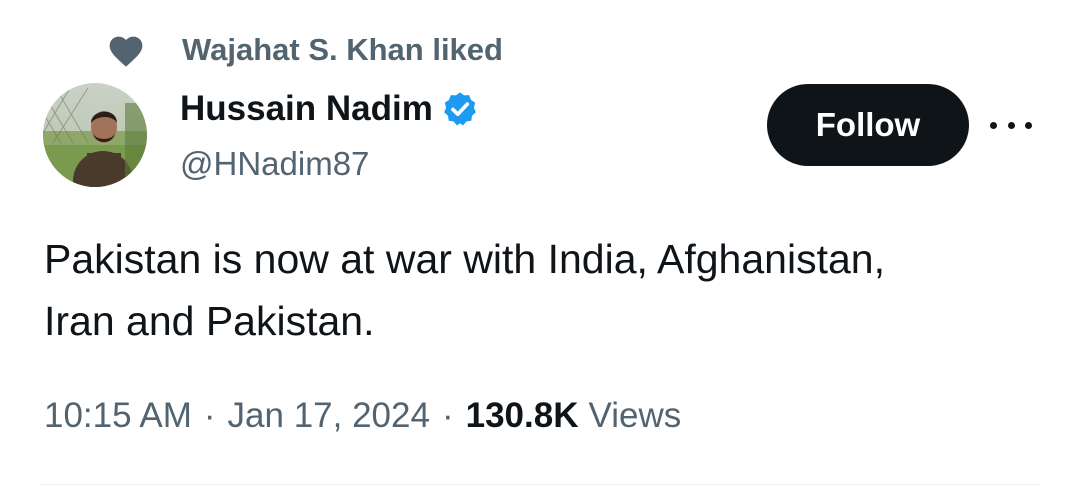  Describe the element at coordinates (126, 50) in the screenshot. I see `heart-icon` at that location.